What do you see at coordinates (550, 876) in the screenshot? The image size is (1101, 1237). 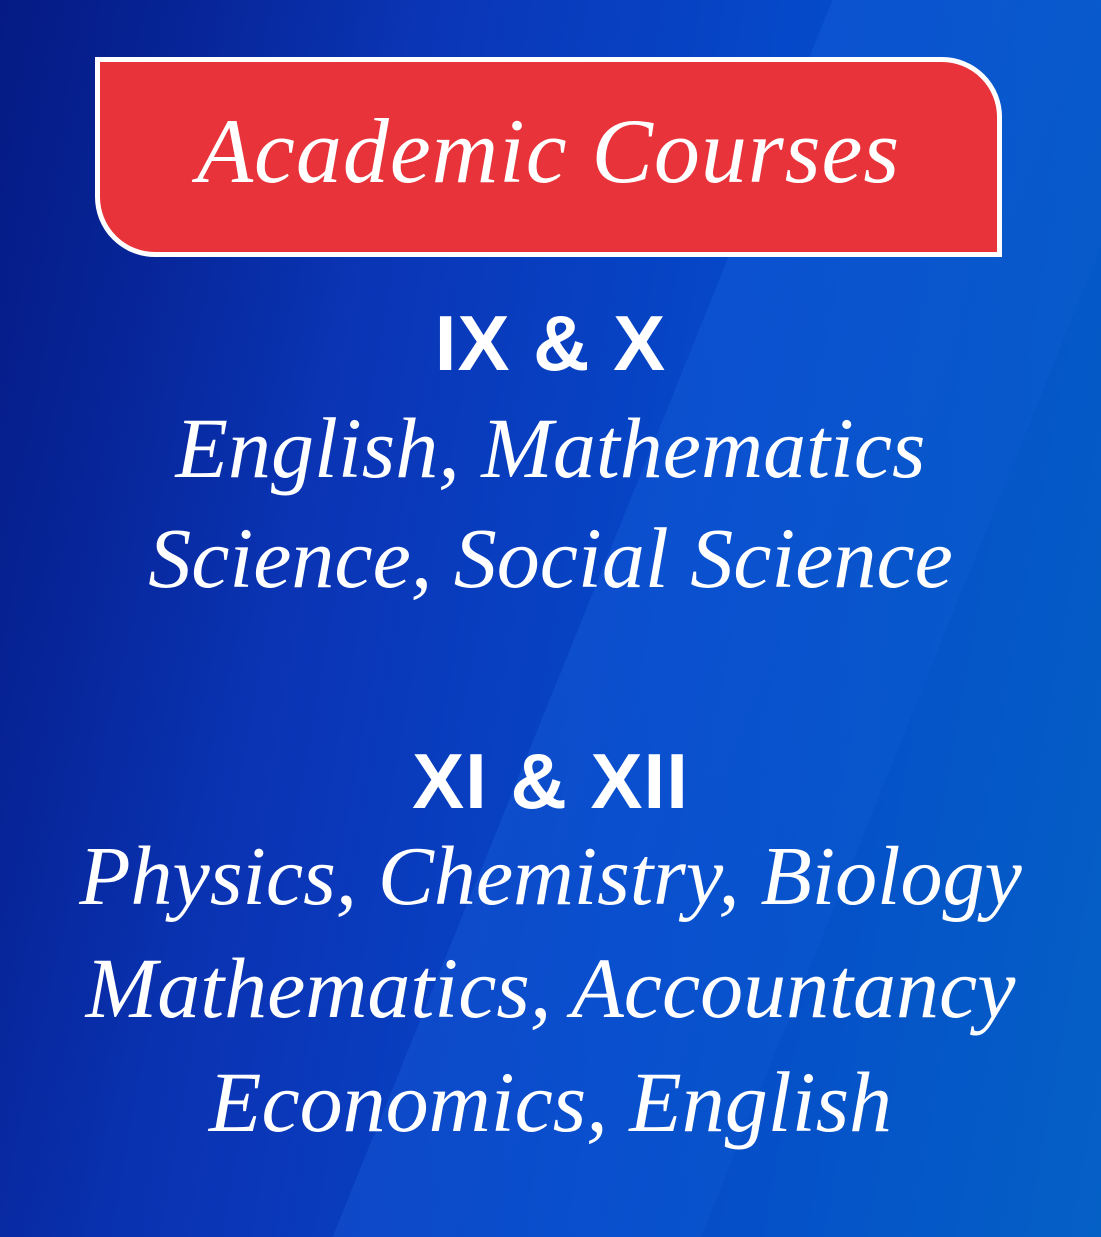 I see `course-line: Physics, Chemistry, Biology` at bounding box center [550, 876].